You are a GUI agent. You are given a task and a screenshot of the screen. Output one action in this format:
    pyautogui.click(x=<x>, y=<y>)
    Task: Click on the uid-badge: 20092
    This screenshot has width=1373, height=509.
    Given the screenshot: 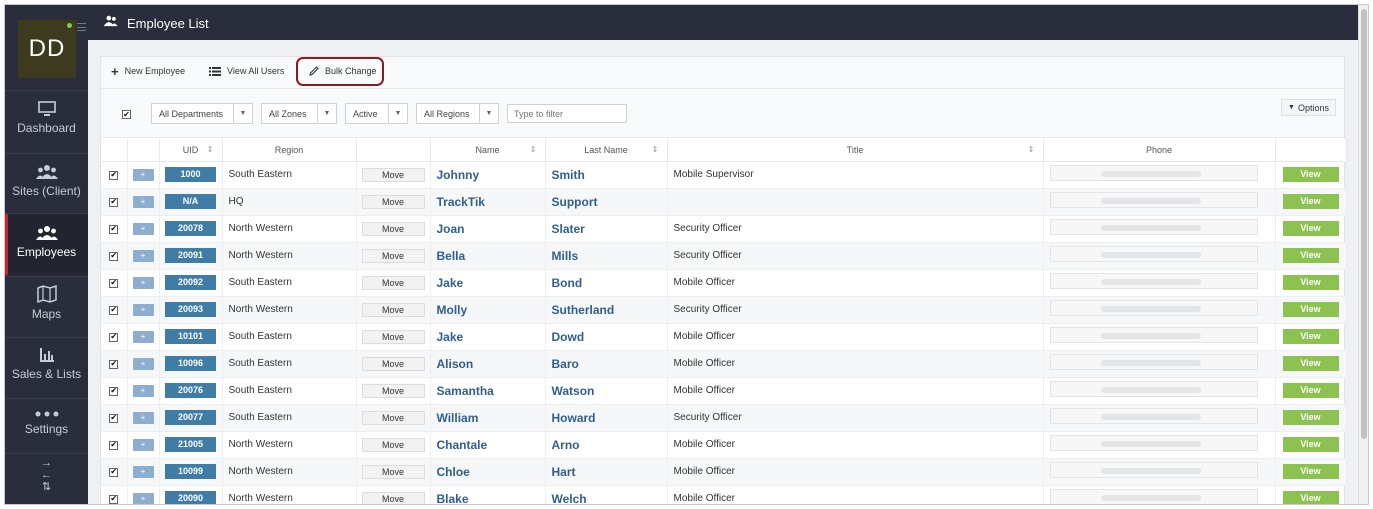 What is the action you would take?
    pyautogui.click(x=190, y=282)
    